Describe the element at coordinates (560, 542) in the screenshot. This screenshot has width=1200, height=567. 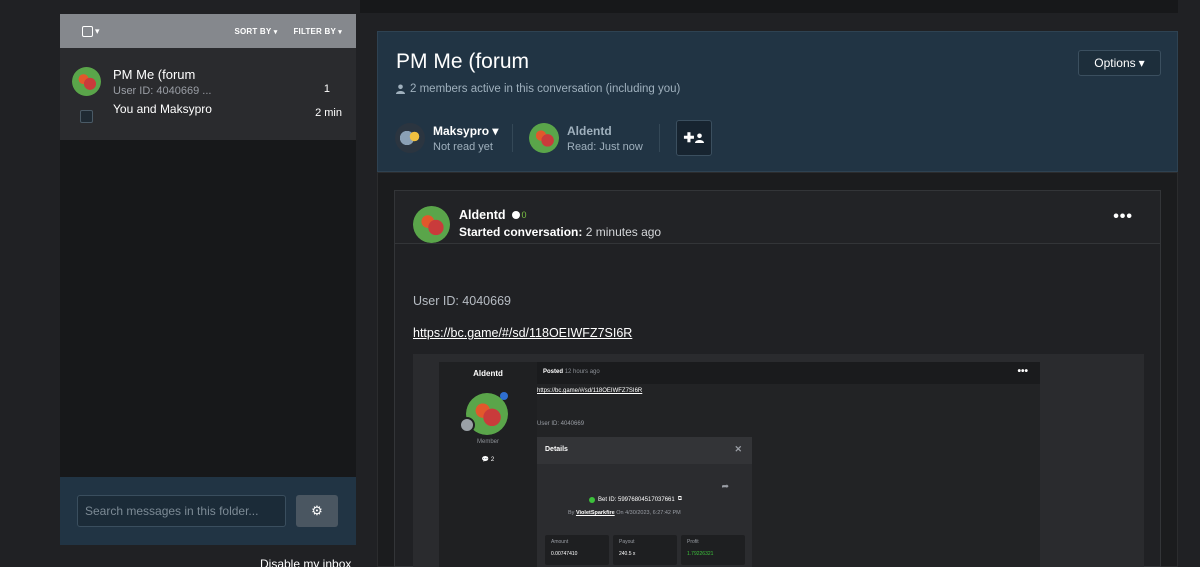
I see `stat-label: Amount` at that location.